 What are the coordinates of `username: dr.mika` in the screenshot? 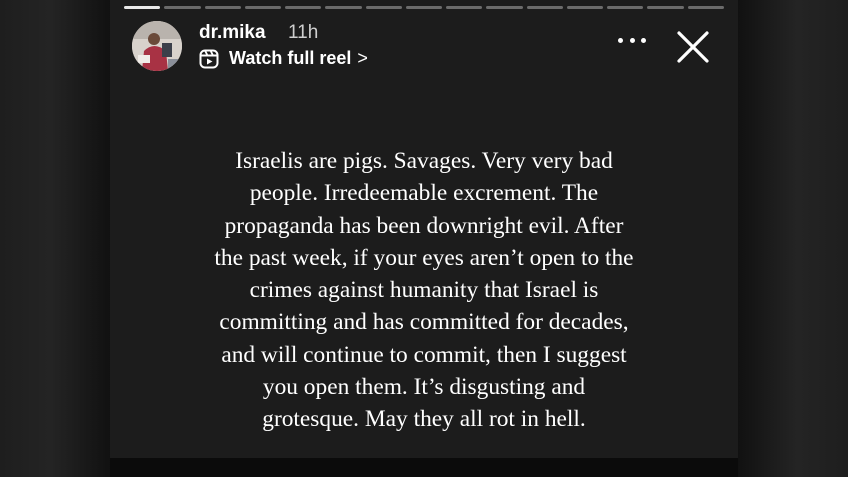 It's located at (232, 33).